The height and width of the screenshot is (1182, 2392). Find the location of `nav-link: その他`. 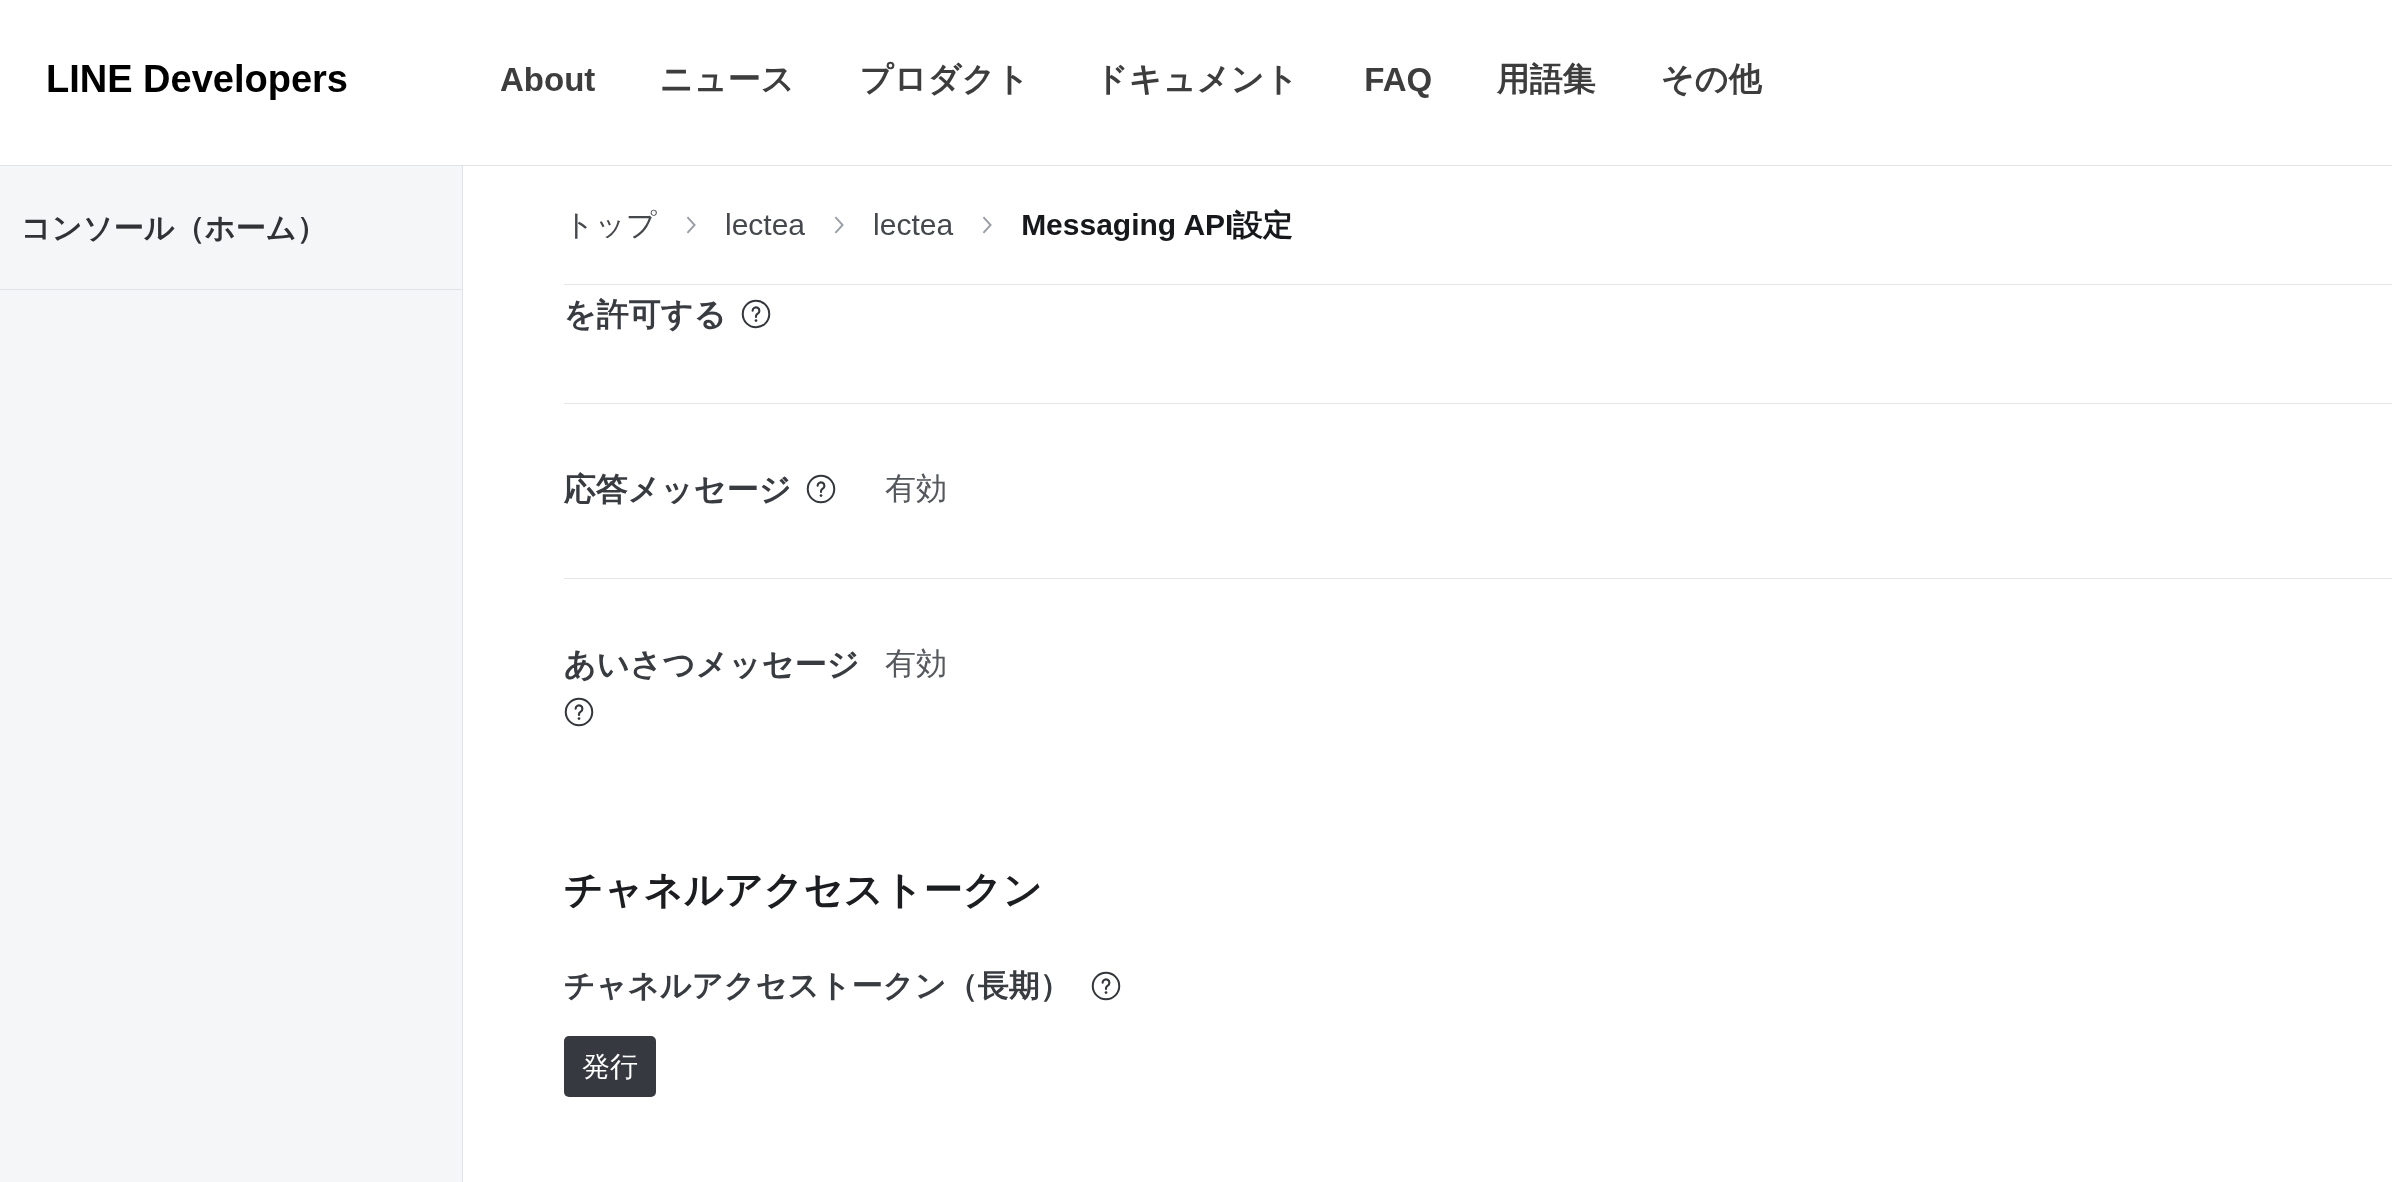

nav-link: その他 is located at coordinates (1712, 79).